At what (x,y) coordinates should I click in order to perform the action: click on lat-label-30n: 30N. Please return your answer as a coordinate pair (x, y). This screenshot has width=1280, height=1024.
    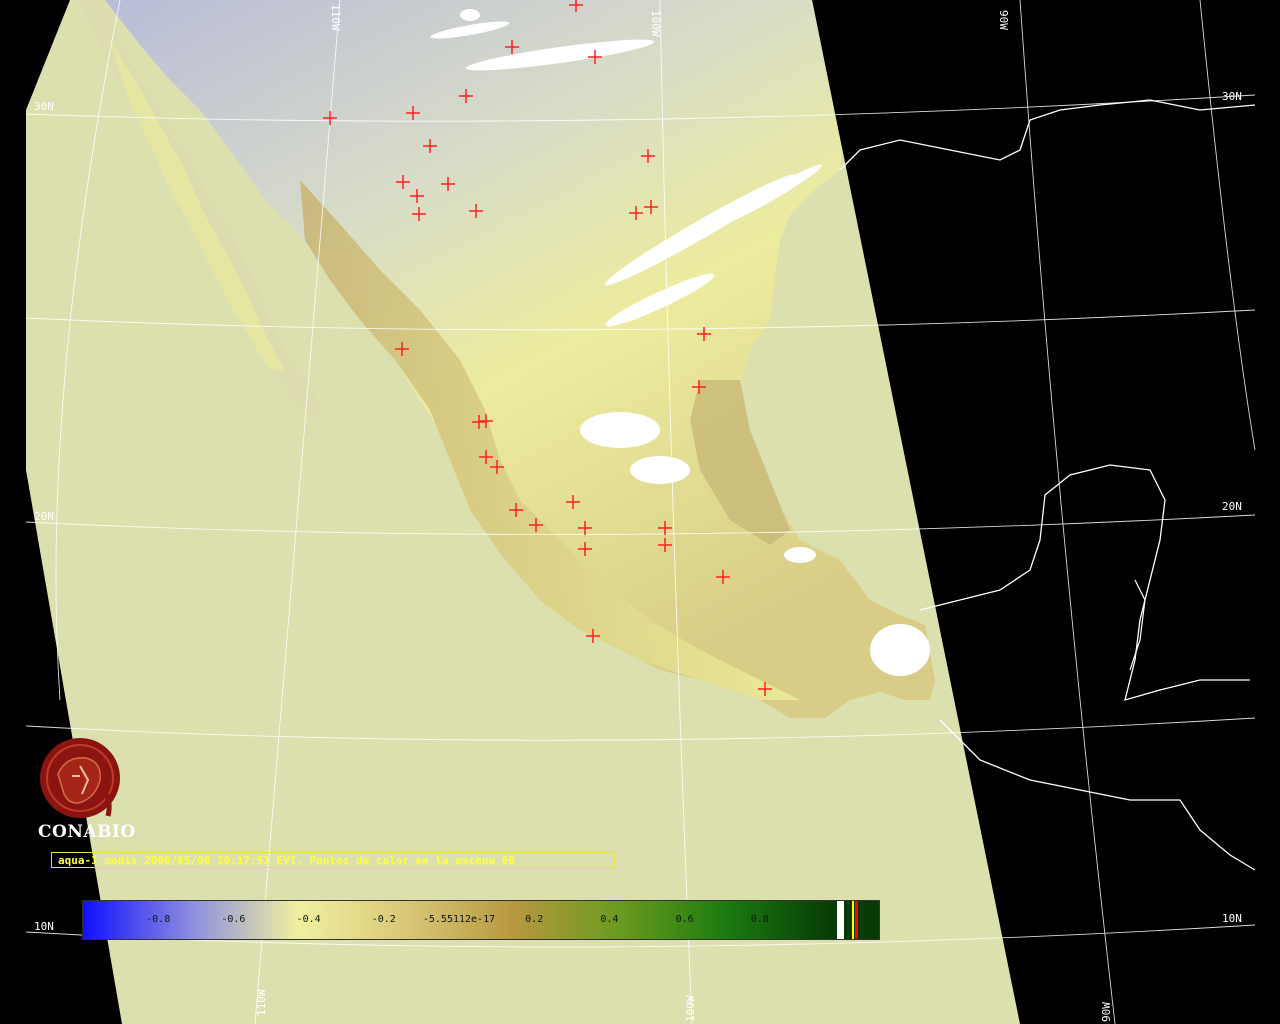
    Looking at the image, I should click on (44, 106).